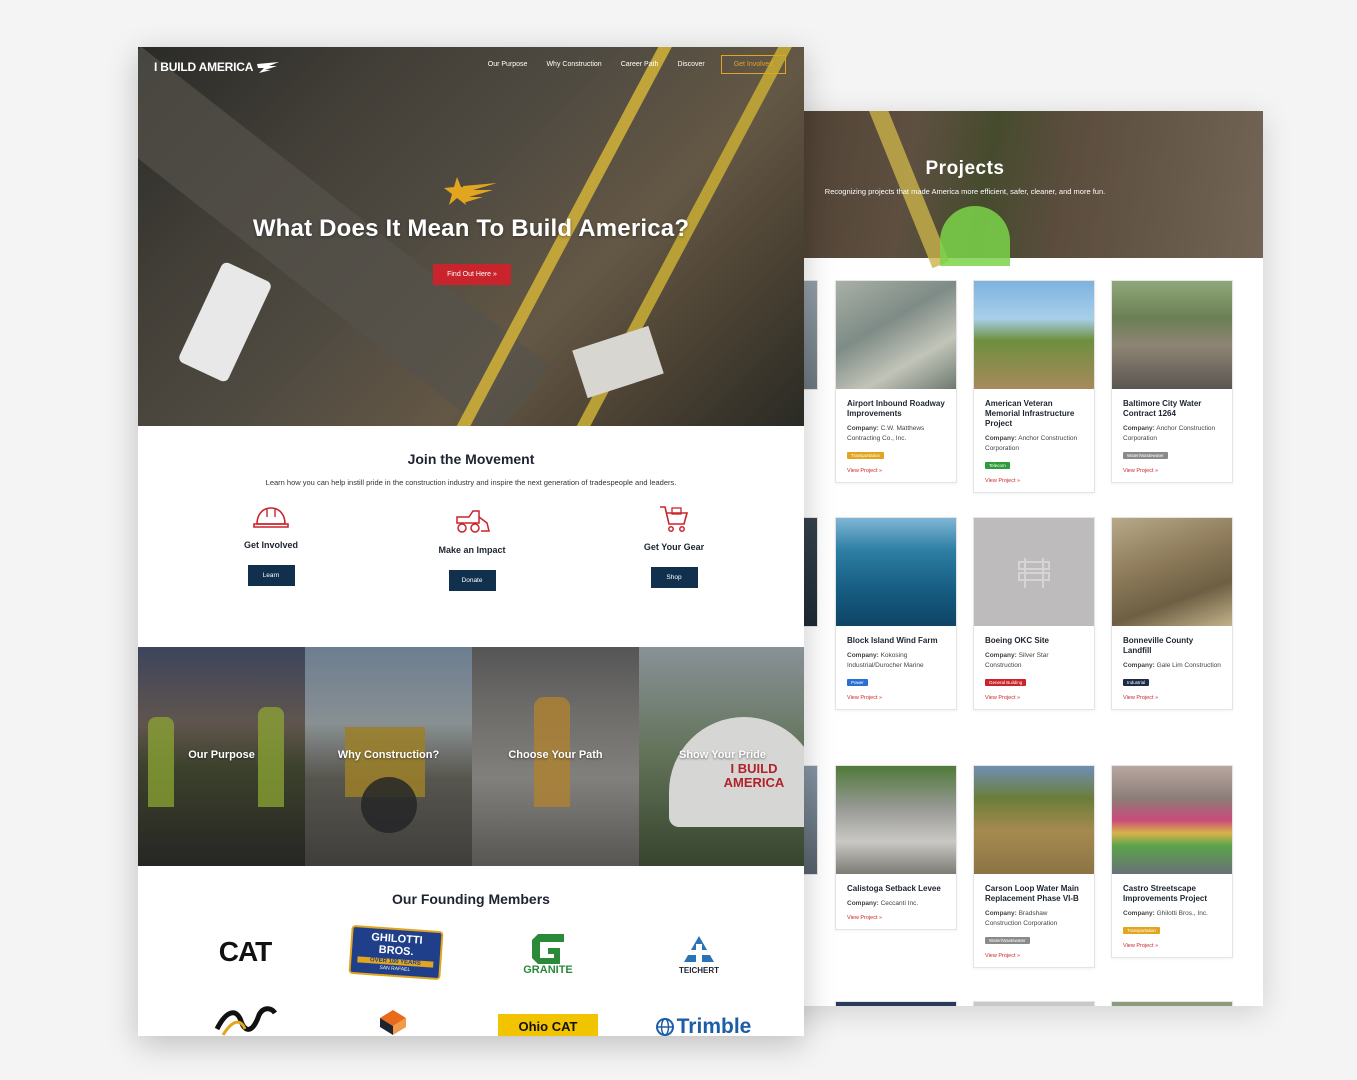  What do you see at coordinates (1006, 682) in the screenshot?
I see `project-category-badge: General Building` at bounding box center [1006, 682].